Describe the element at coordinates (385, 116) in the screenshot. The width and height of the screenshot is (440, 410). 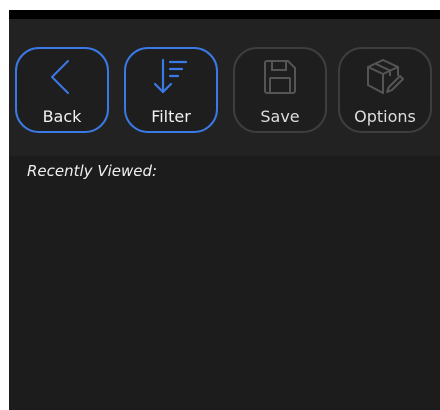
I see `options-button-label: Options` at that location.